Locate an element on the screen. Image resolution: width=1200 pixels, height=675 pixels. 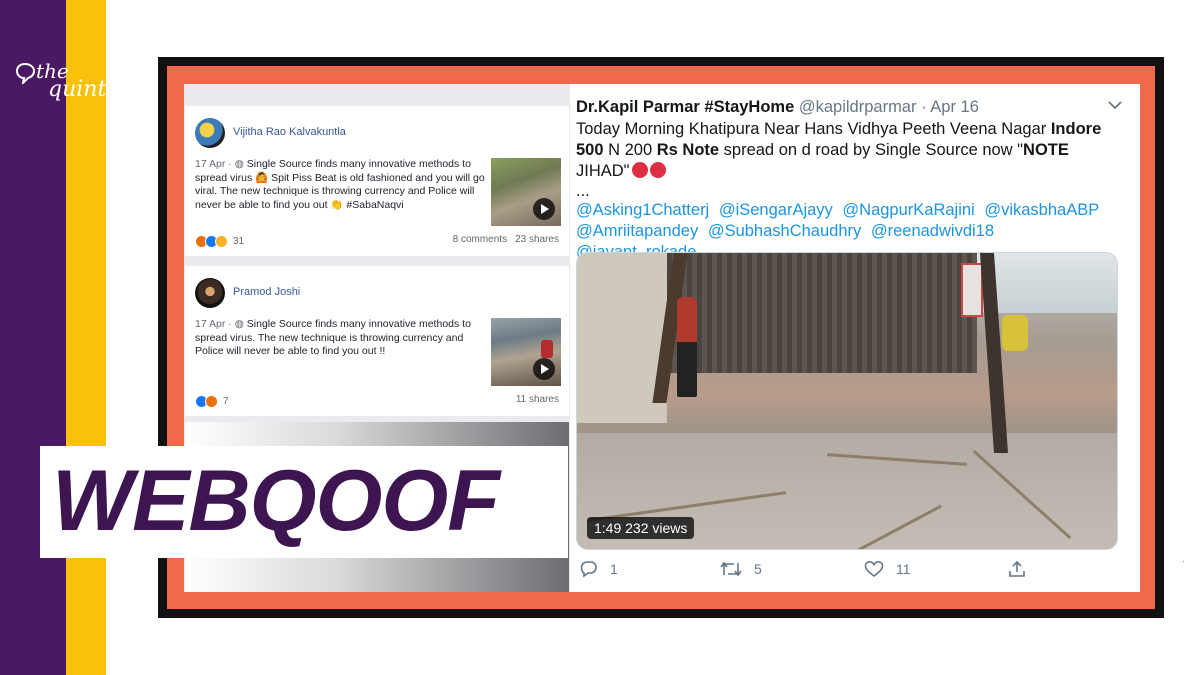
the-quint-logo: the quint is located at coordinates (61, 85).